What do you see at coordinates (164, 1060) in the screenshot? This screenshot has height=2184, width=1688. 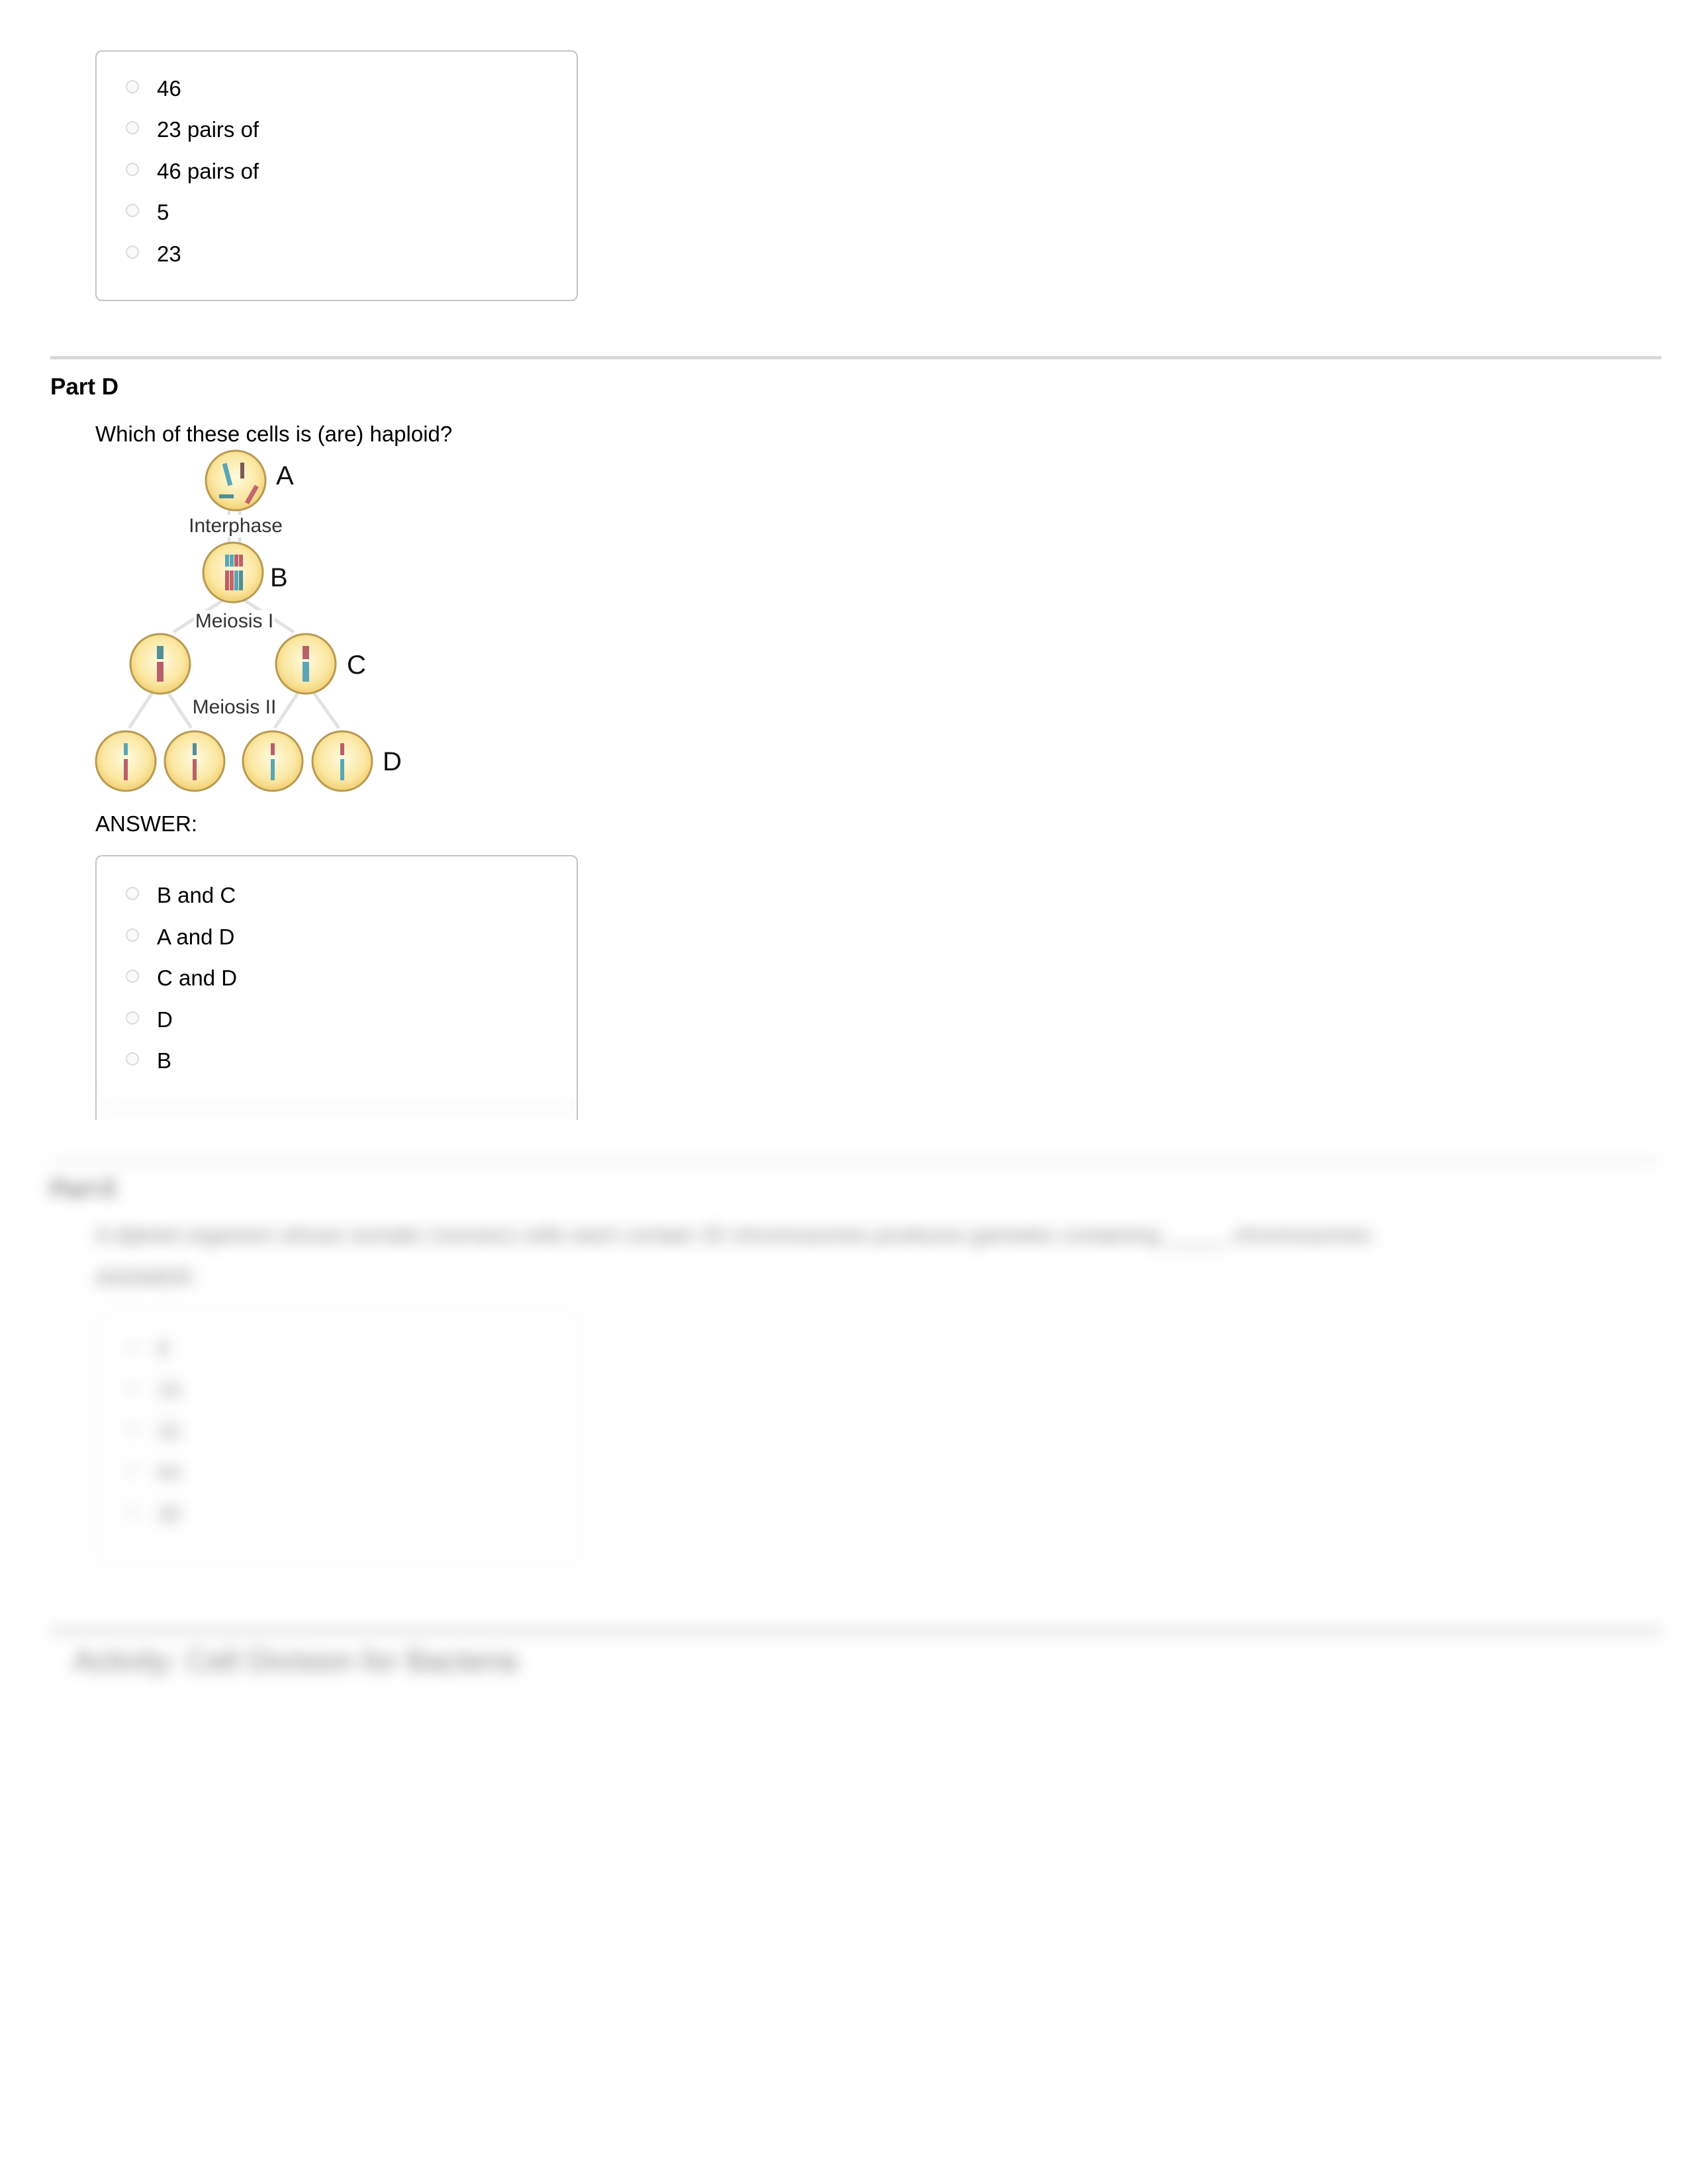 I see `option-label: B` at bounding box center [164, 1060].